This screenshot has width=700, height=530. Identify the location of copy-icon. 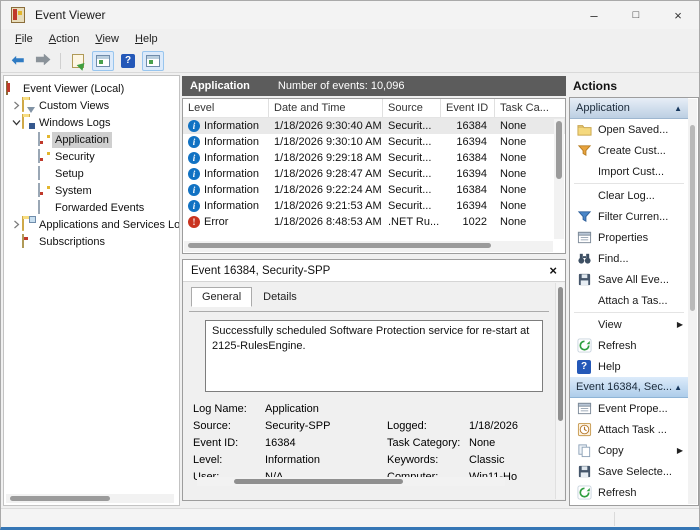
(583, 451).